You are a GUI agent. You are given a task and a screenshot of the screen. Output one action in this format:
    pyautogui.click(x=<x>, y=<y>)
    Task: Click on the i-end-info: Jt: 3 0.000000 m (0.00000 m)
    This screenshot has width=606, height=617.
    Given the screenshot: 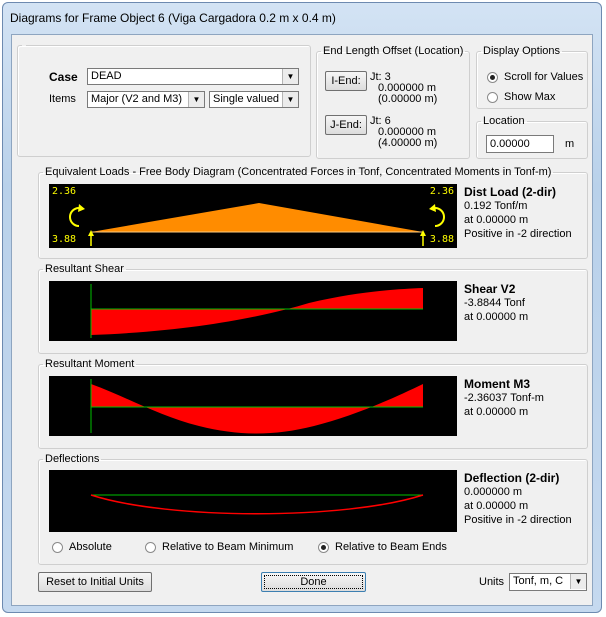 What is the action you would take?
    pyautogui.click(x=403, y=88)
    